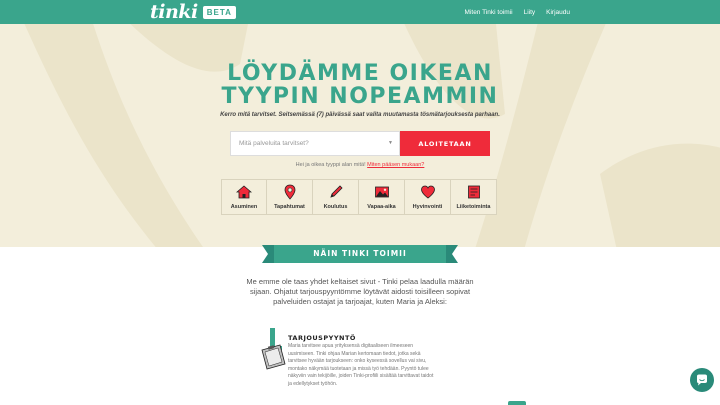 This screenshot has width=720, height=405. I want to click on tinki-logo: tinki BETA, so click(193, 12).